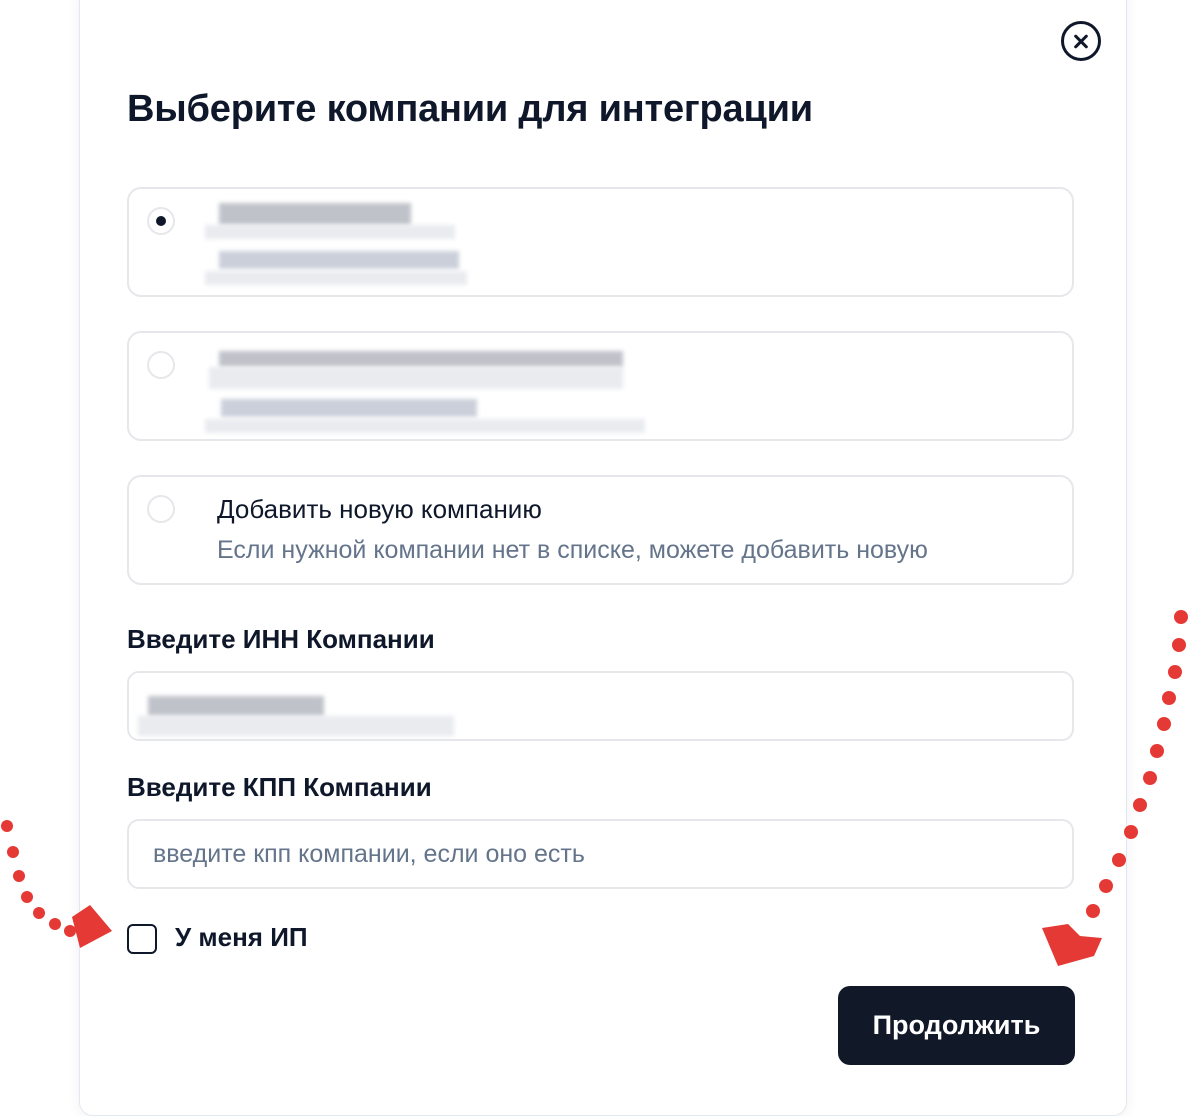  What do you see at coordinates (600, 854) in the screenshot?
I see `kpp-input` at bounding box center [600, 854].